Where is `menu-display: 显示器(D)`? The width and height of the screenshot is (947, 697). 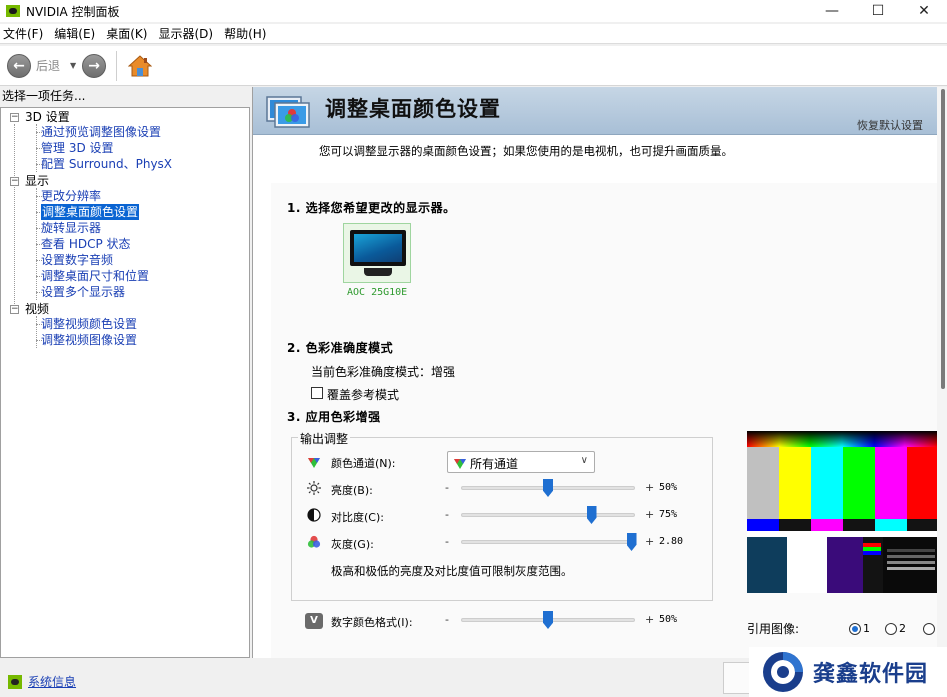 menu-display: 显示器(D) is located at coordinates (187, 33).